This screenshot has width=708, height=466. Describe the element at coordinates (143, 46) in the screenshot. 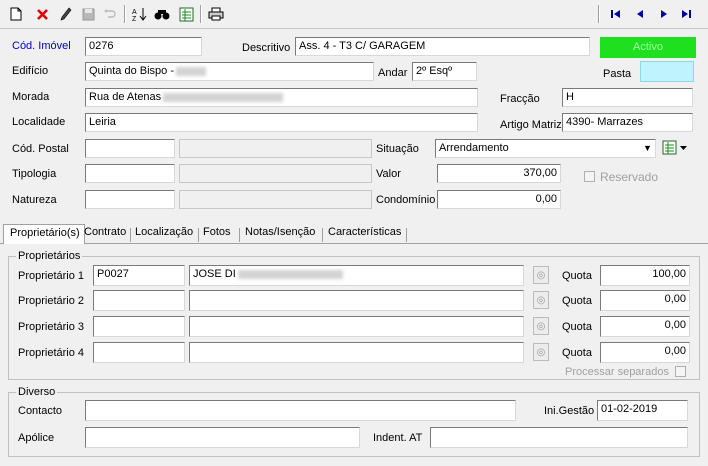

I see `cod-imovel-field: 0276` at that location.